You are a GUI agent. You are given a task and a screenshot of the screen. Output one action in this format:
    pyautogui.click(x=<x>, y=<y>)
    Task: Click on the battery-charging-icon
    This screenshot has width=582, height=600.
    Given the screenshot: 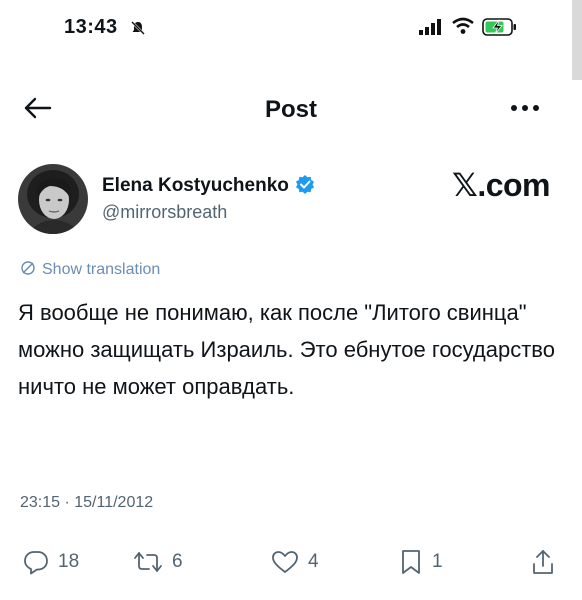 What is the action you would take?
    pyautogui.click(x=499, y=27)
    